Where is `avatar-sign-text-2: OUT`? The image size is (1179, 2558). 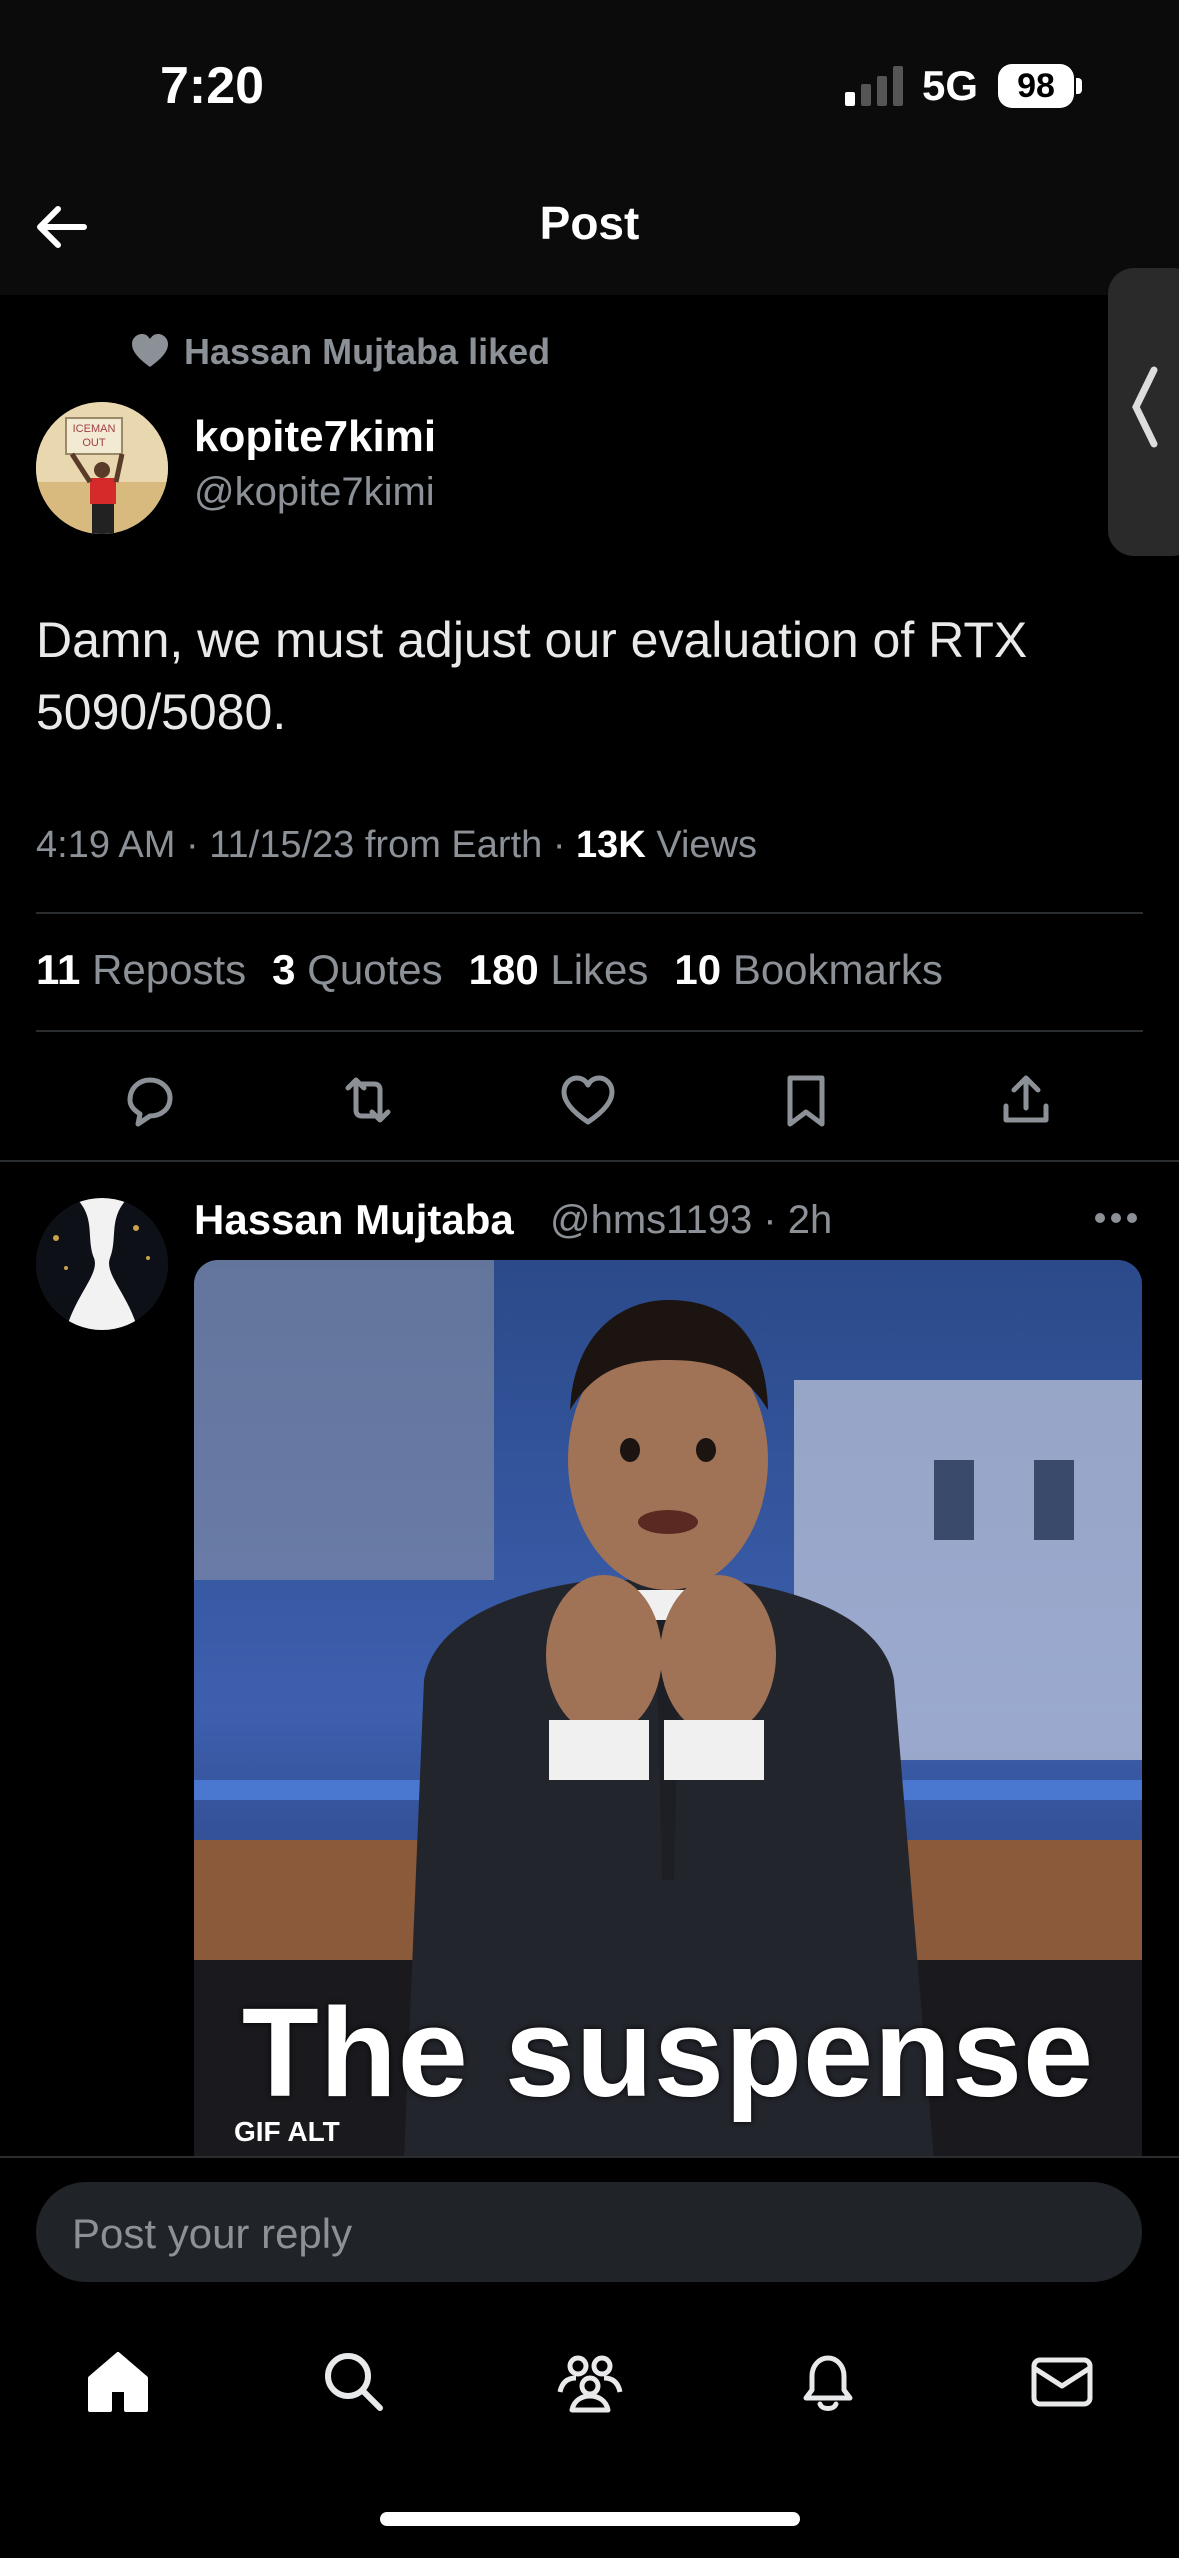
avatar-sign-text-2: OUT is located at coordinates (94, 443).